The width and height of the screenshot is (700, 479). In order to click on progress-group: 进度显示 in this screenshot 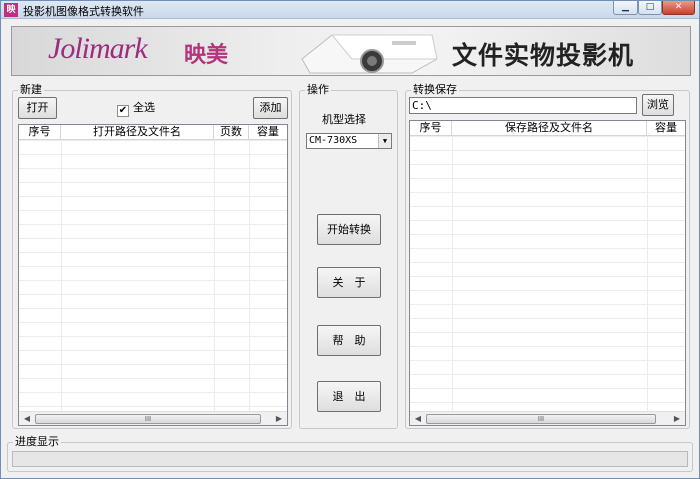, I will do `click(350, 453)`.